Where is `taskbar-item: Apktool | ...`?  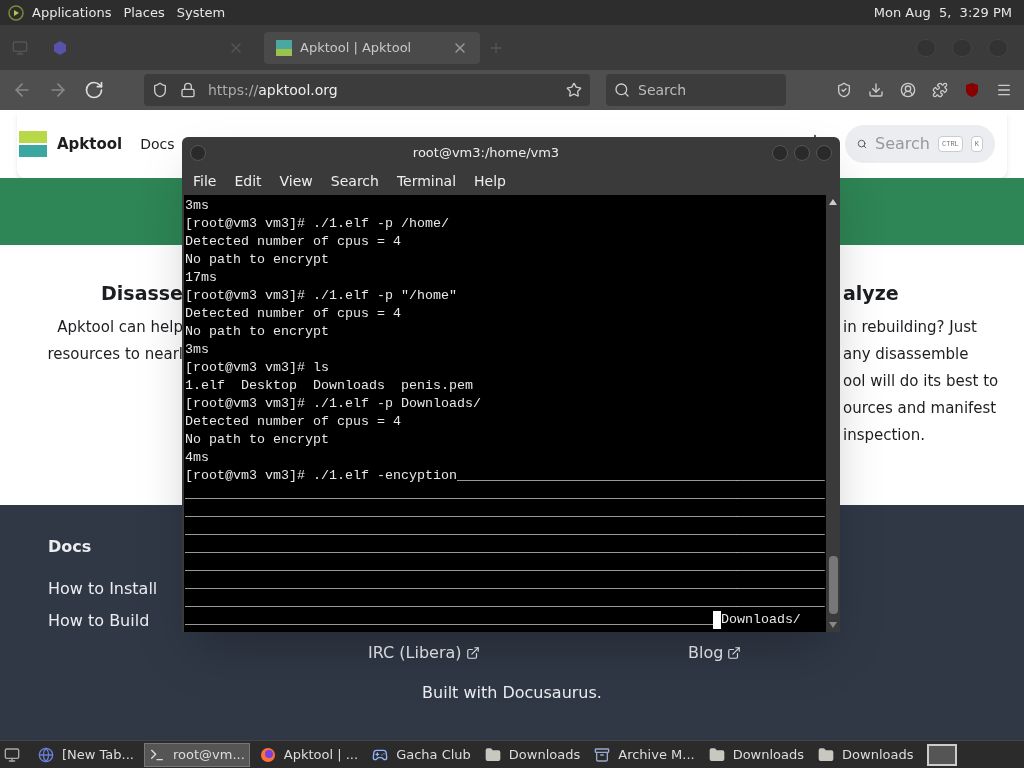
taskbar-item: Apktool | ... is located at coordinates (309, 754).